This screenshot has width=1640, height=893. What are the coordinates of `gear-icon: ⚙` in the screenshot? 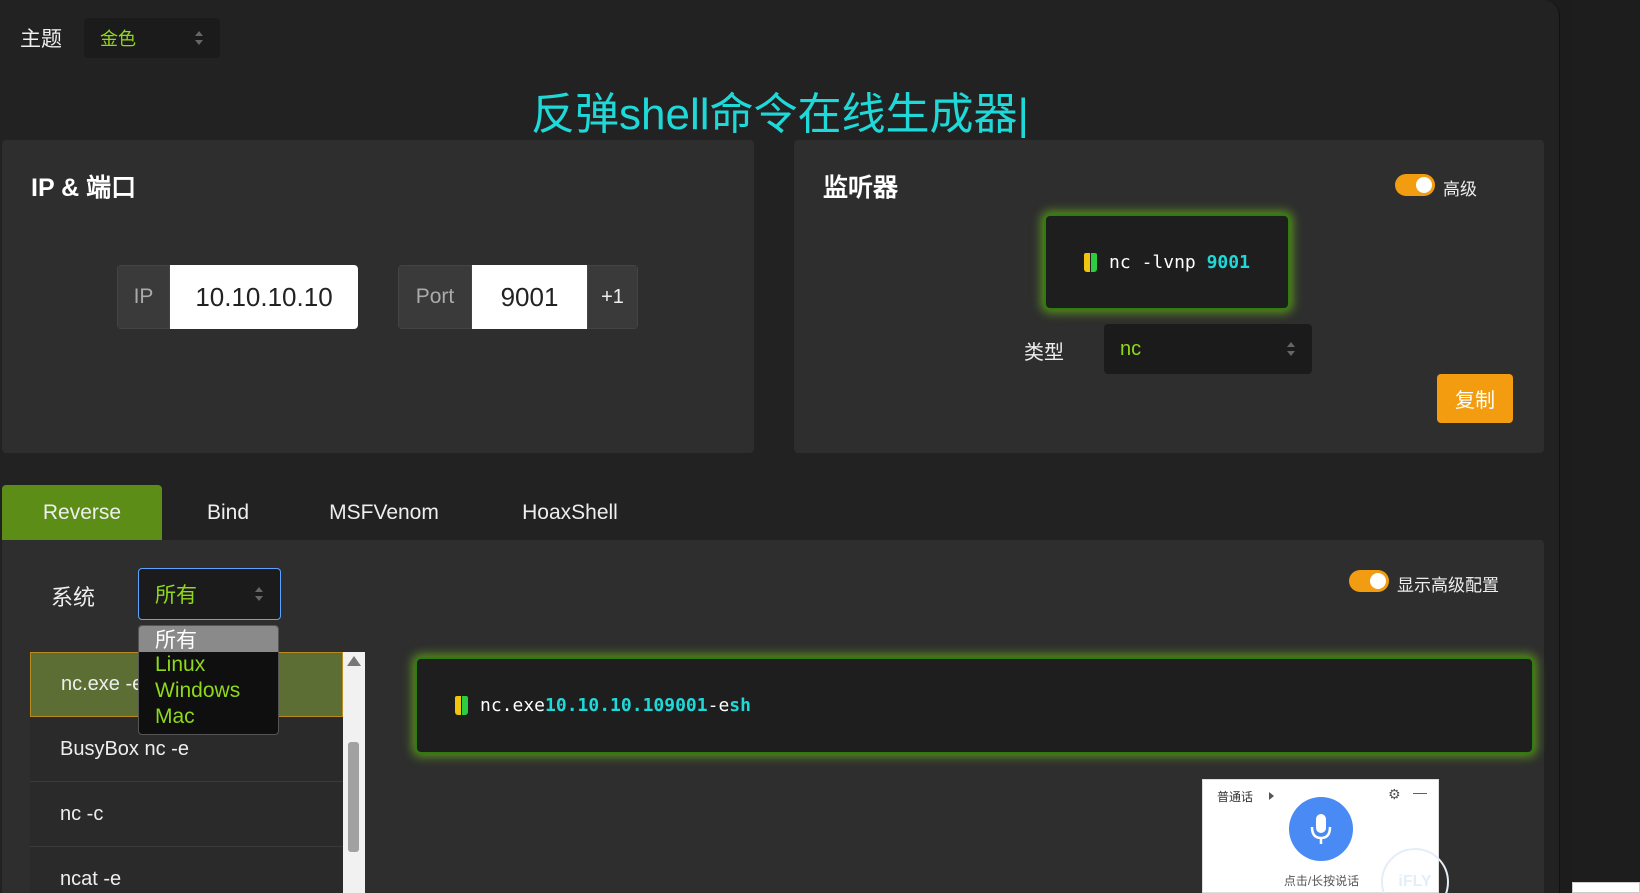 It's located at (1394, 794).